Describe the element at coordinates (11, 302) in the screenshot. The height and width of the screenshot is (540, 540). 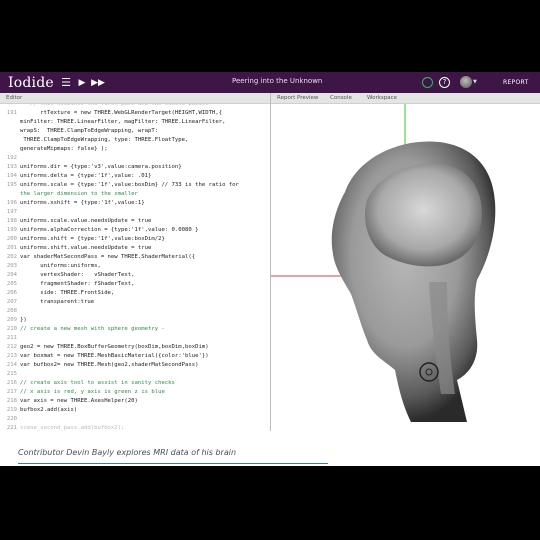
I see `line-number: 207` at that location.